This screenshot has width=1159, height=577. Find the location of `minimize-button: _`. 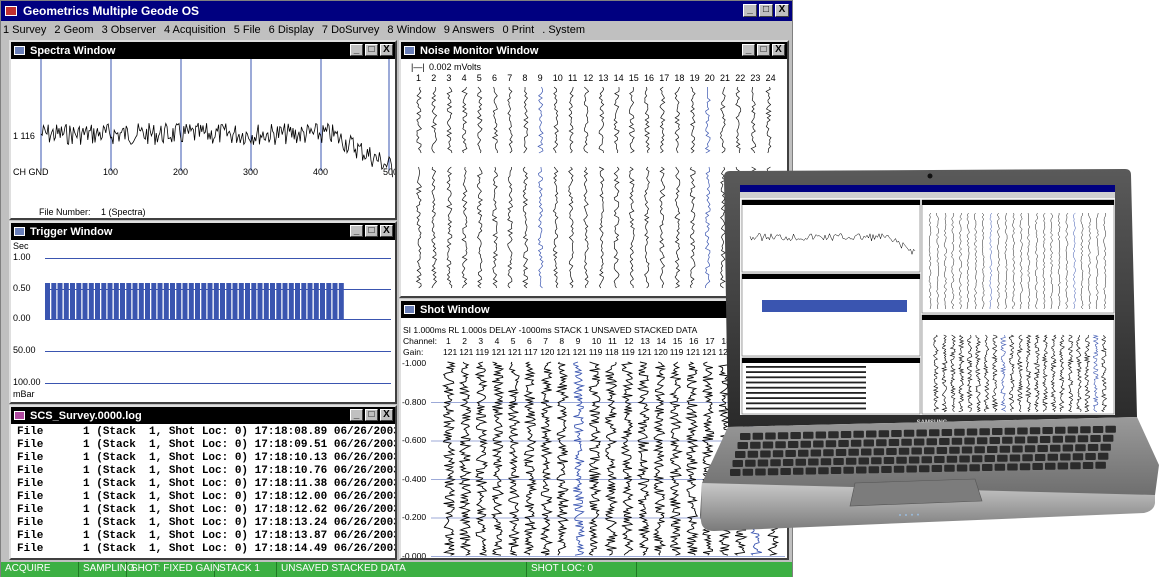

minimize-button: _ is located at coordinates (750, 10).